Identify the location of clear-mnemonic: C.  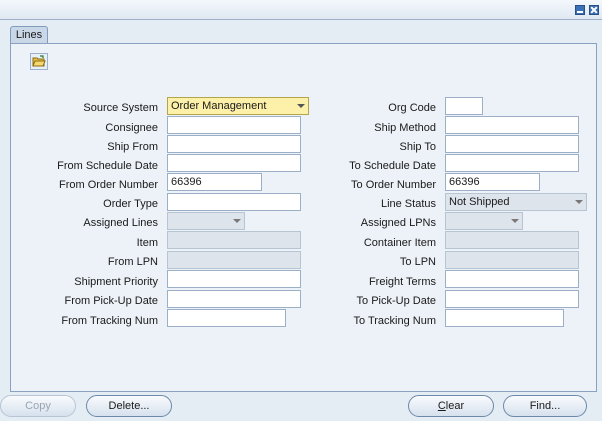
(441, 406).